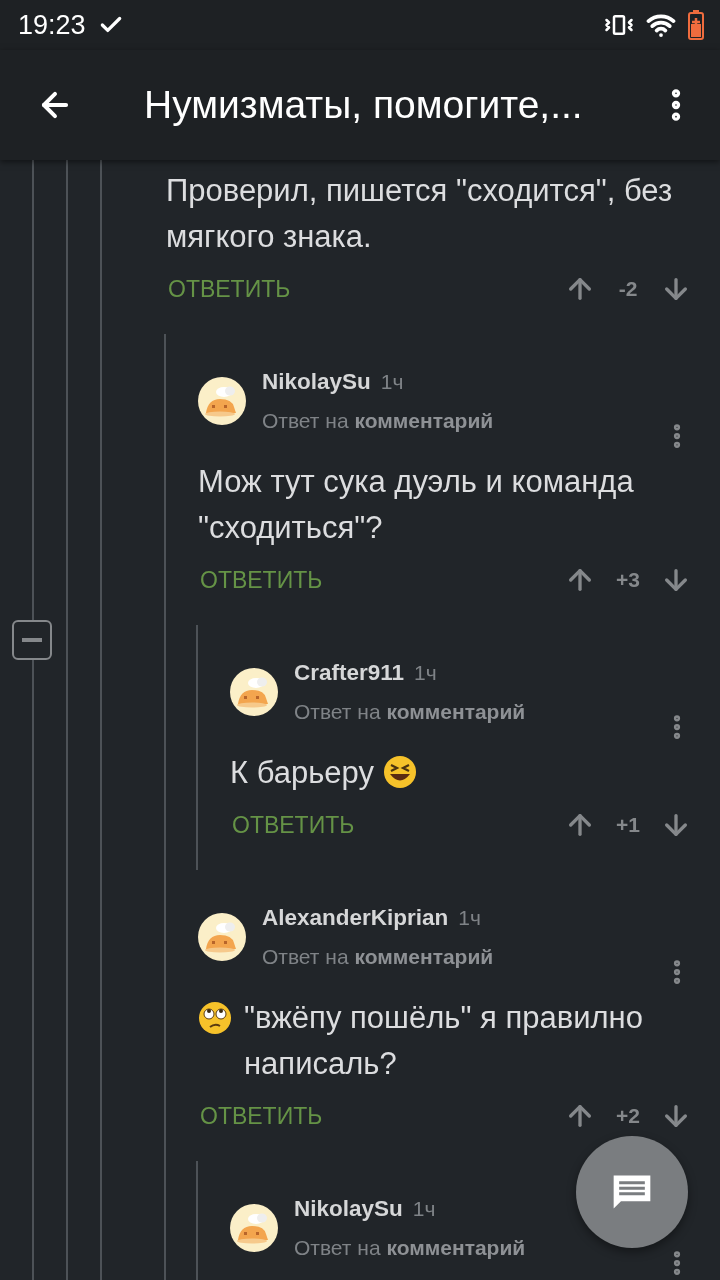  Describe the element at coordinates (52, 25) in the screenshot. I see `status-time: 19:23` at that location.